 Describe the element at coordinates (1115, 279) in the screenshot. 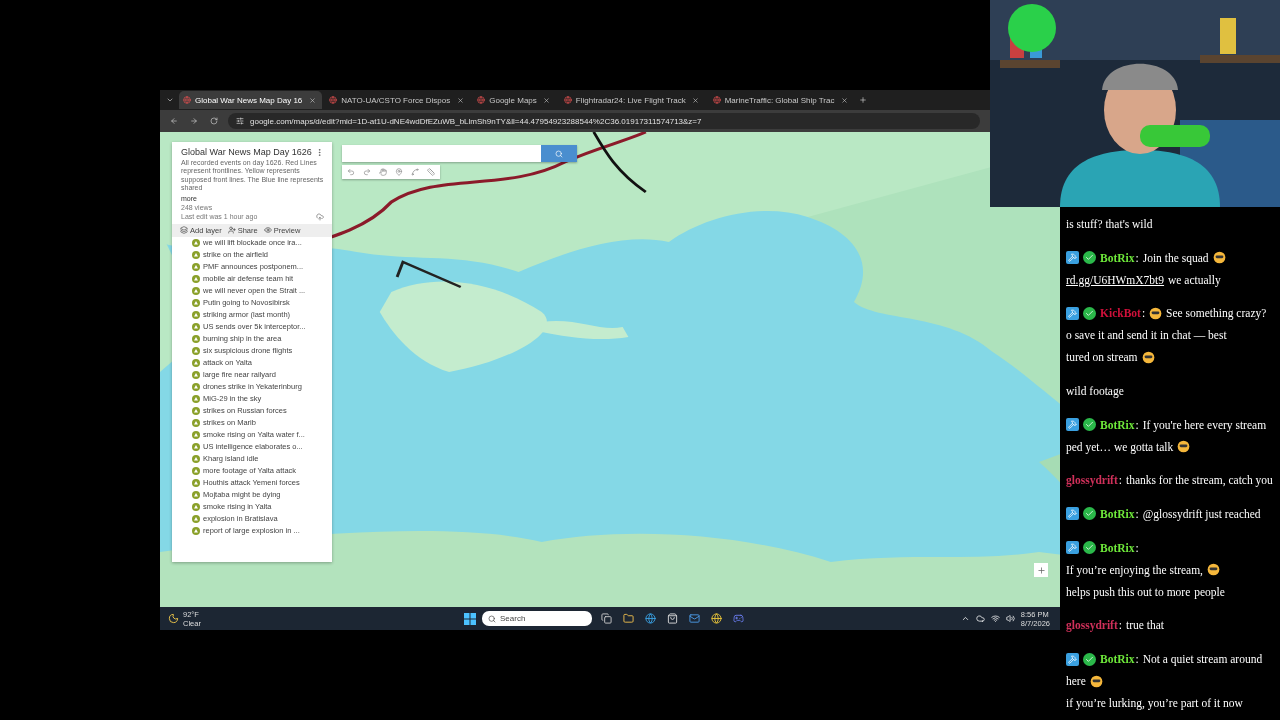

I see `chat-link: rd.gg/U6HWmX7bt9` at that location.